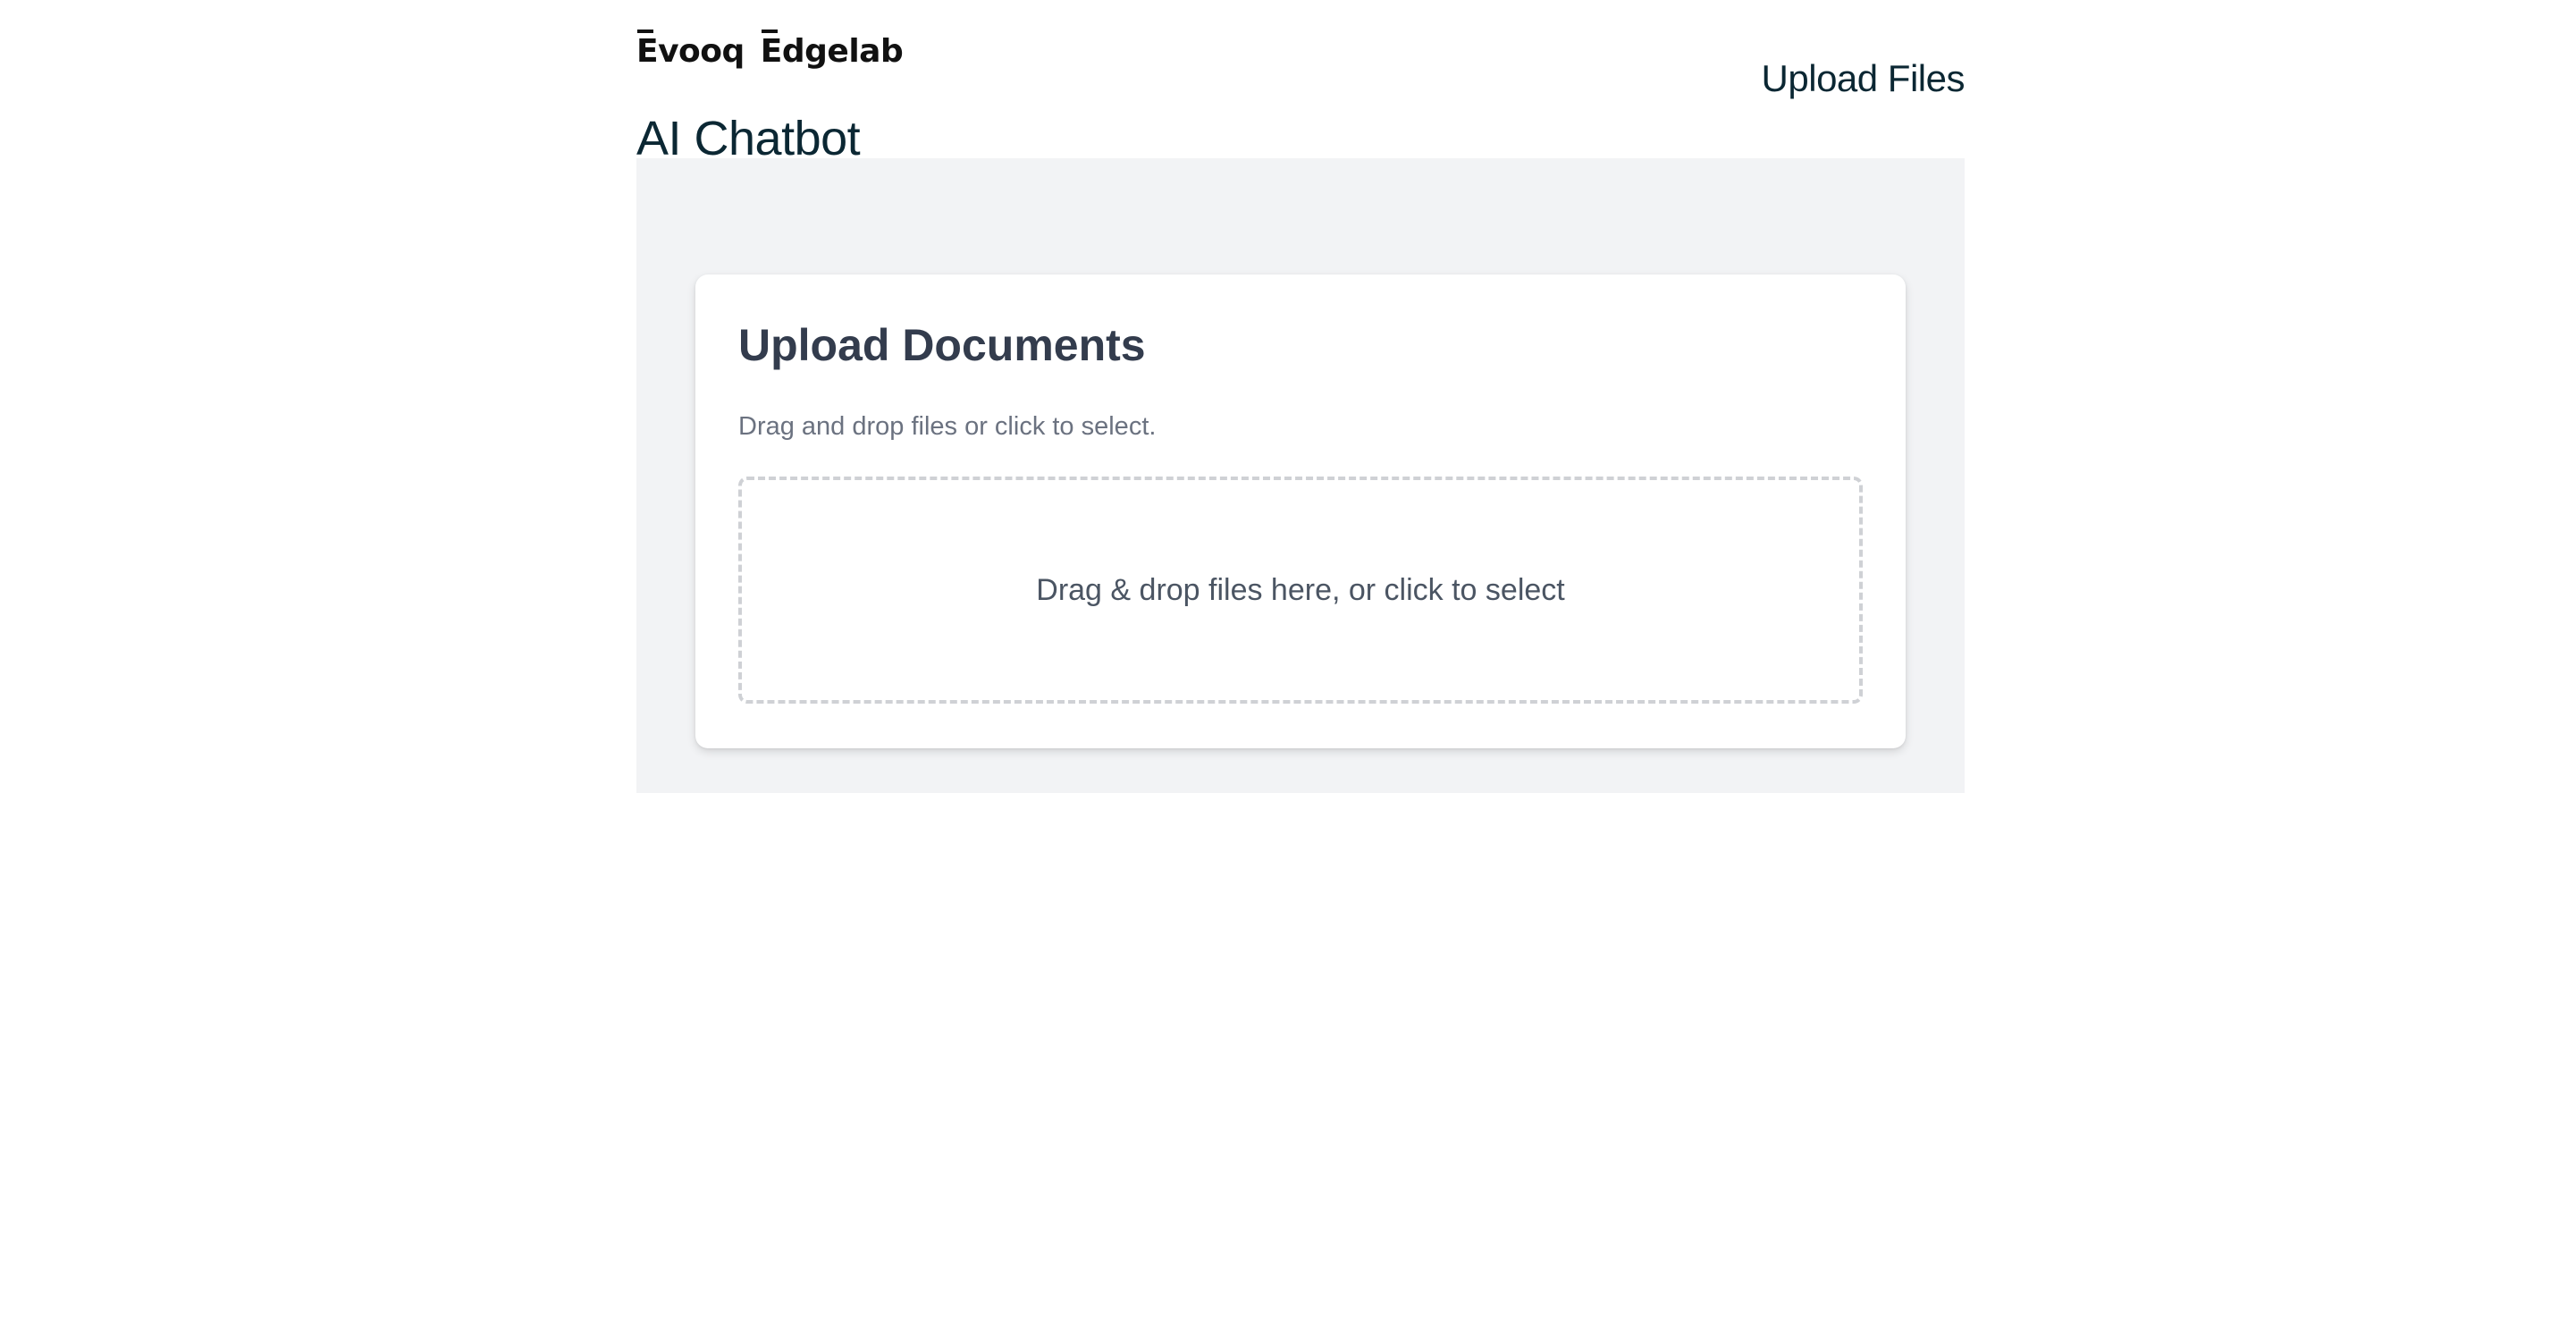 This screenshot has width=2576, height=1325. I want to click on company-logo: Evooq Edgelab, so click(770, 48).